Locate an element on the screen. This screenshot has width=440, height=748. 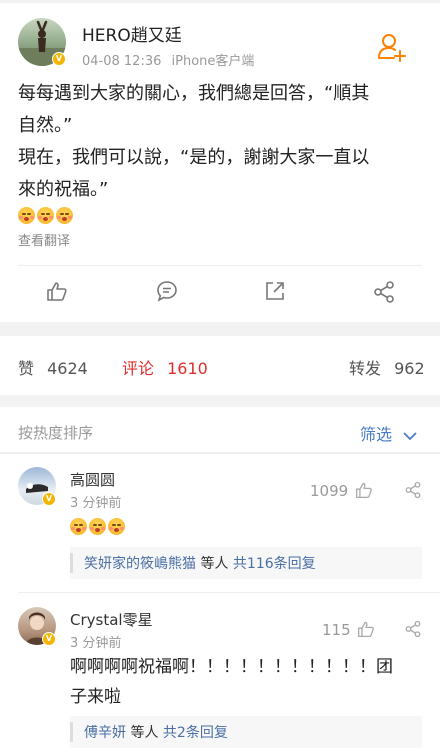
comments-label: 评论 is located at coordinates (138, 368).